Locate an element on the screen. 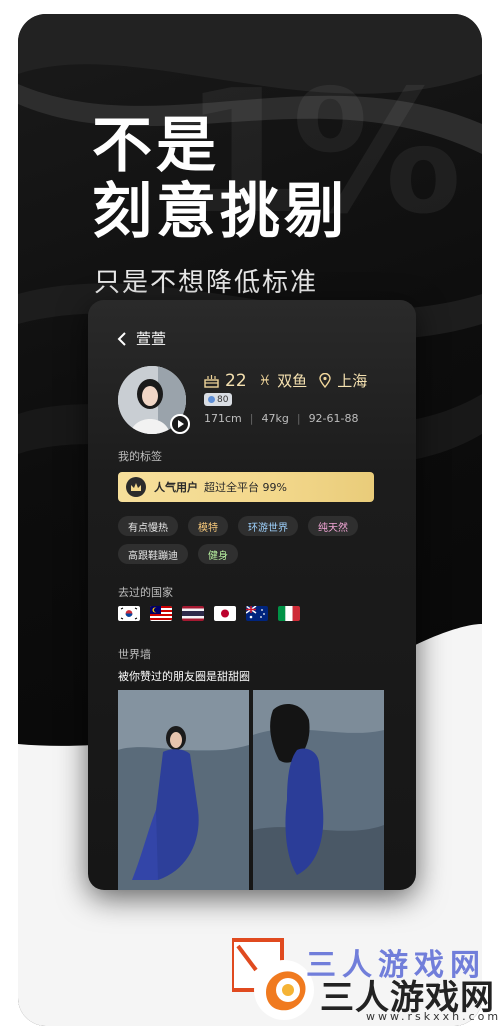  country-flags is located at coordinates (209, 613).